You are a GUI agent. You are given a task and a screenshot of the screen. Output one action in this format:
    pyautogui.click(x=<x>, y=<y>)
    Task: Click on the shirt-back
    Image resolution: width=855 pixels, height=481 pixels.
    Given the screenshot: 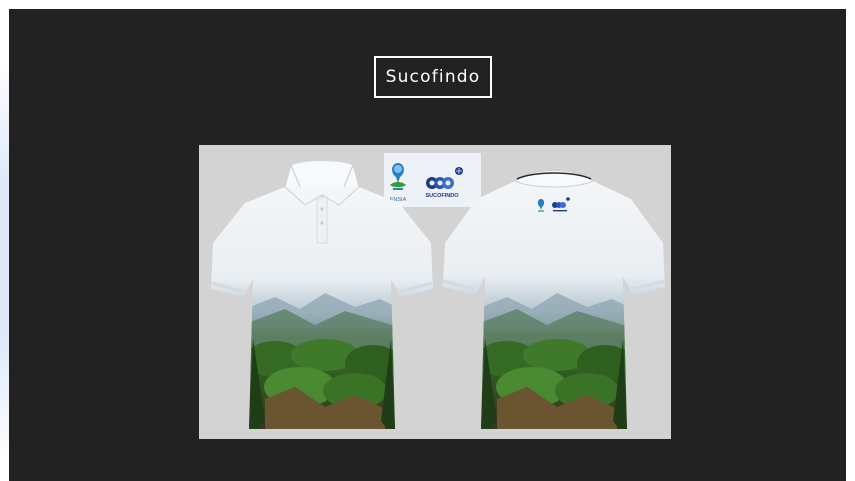 What is the action you would take?
    pyautogui.click(x=554, y=299)
    